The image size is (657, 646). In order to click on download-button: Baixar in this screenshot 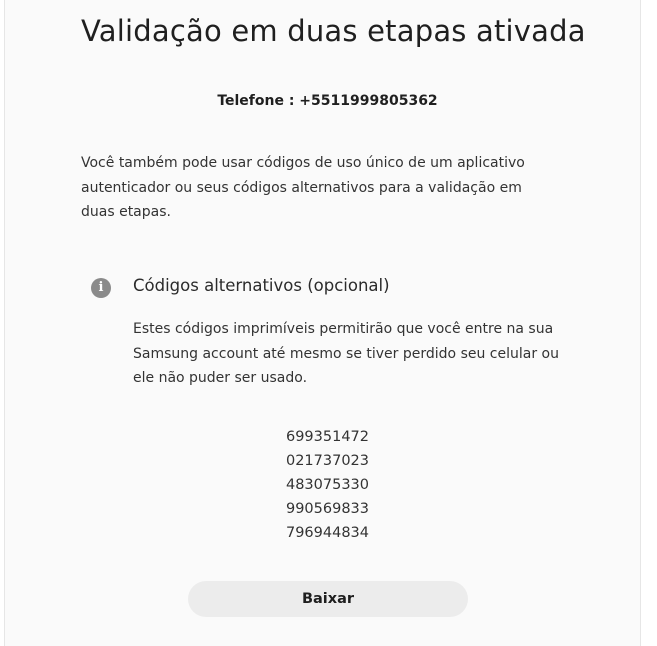, I will do `click(328, 599)`.